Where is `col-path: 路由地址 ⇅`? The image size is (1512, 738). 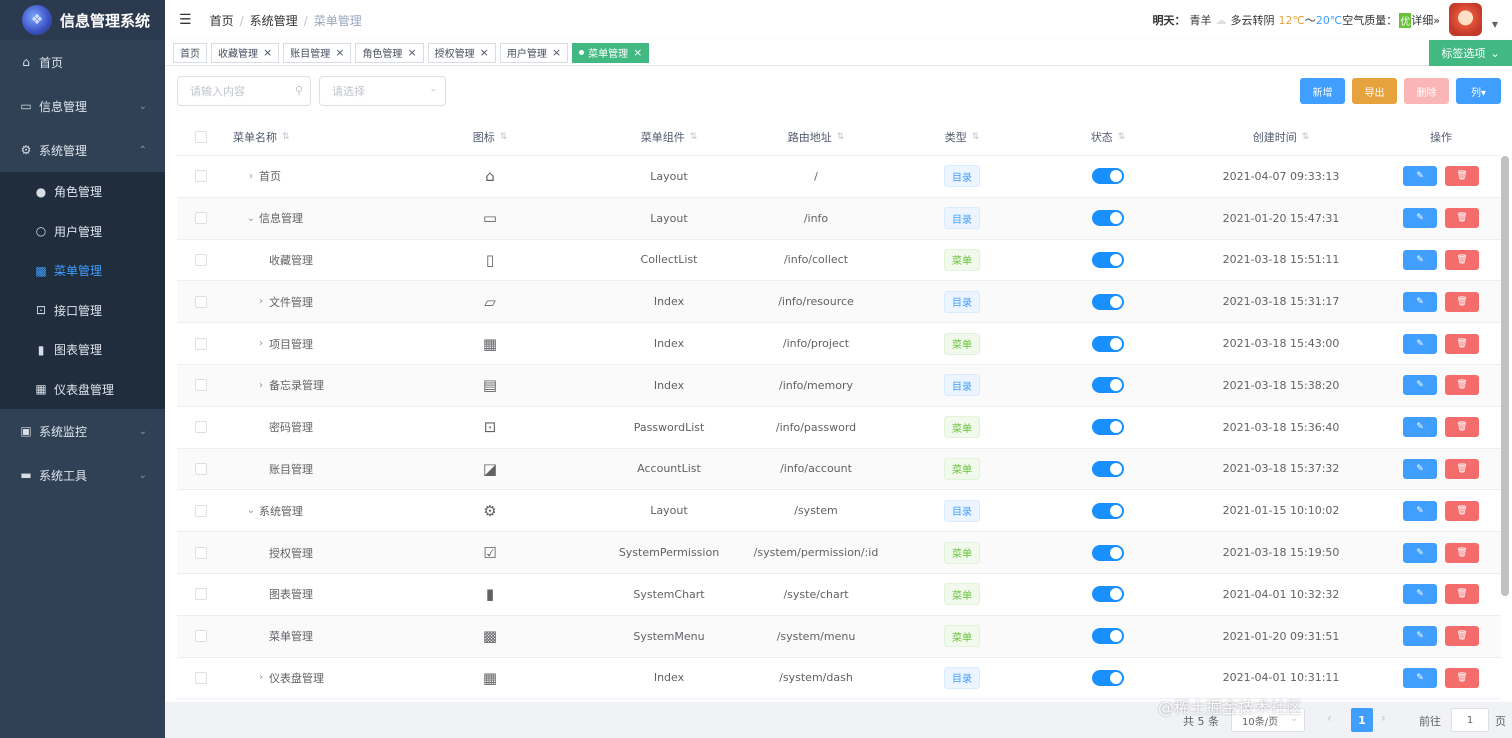 col-path: 路由地址 ⇅ is located at coordinates (816, 137).